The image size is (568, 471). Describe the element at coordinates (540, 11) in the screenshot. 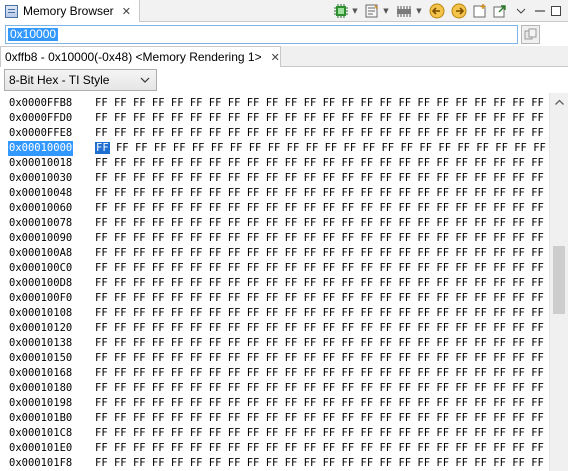

I see `minimize-icon` at that location.